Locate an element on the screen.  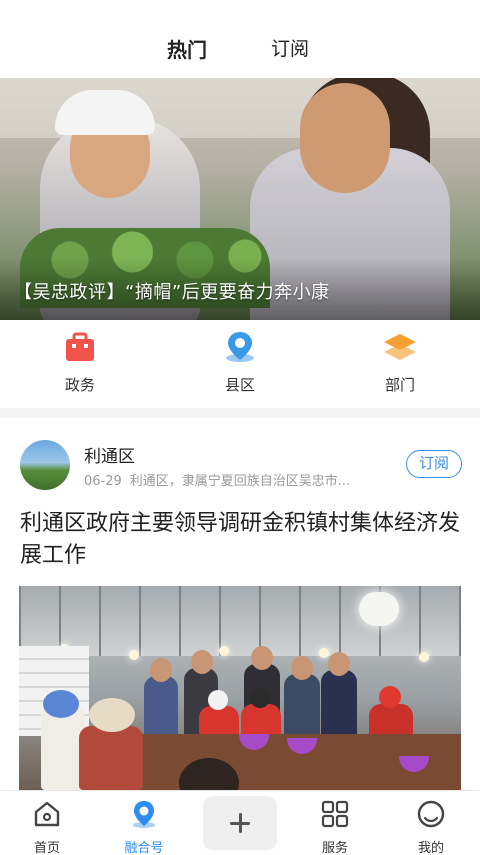
banner-caption-overlay: 【吴忠政评】“摘帽”后更要奋力奔小康 is located at coordinates (240, 289).